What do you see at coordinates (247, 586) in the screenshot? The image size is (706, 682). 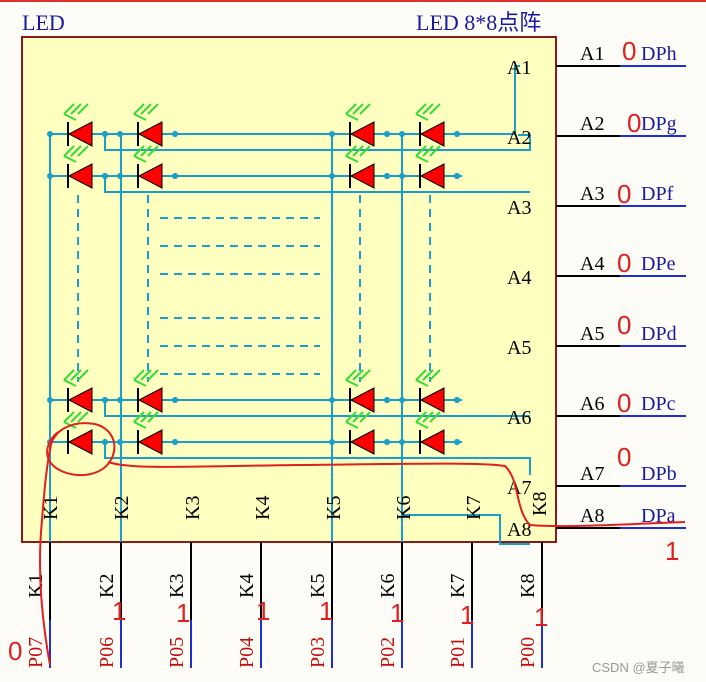 I see `col-pin-label-external: K4` at bounding box center [247, 586].